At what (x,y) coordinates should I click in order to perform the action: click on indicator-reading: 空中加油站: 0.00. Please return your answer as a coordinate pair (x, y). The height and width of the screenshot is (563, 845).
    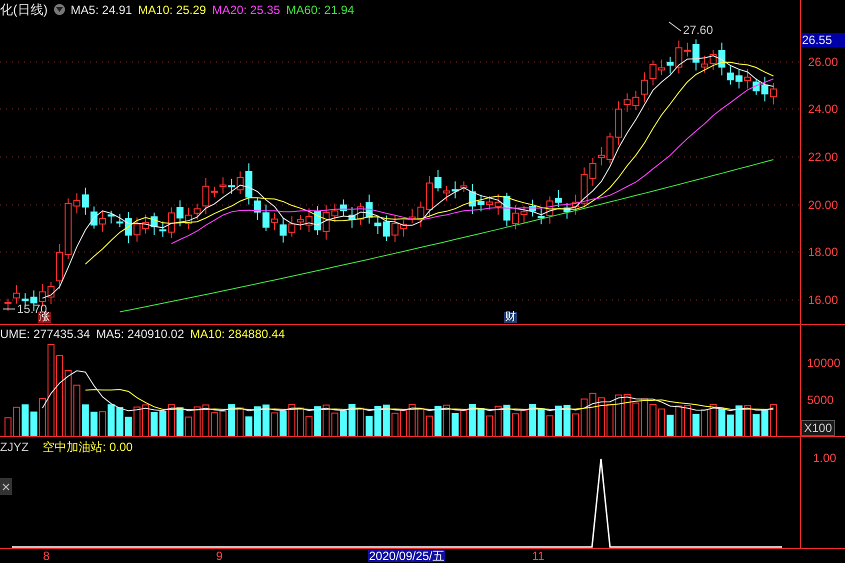
    Looking at the image, I should click on (87, 447).